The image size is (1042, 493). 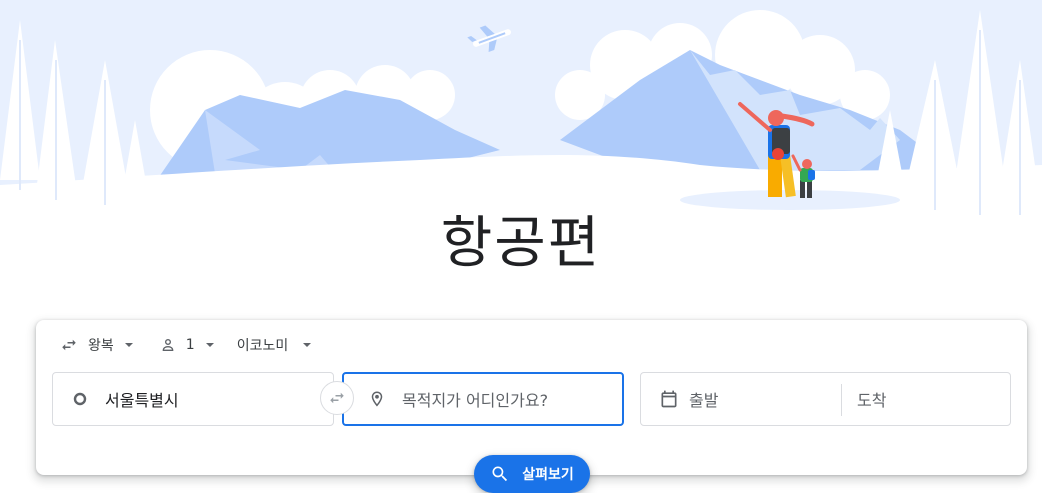 I want to click on search-button: 살펴보기, so click(x=532, y=474).